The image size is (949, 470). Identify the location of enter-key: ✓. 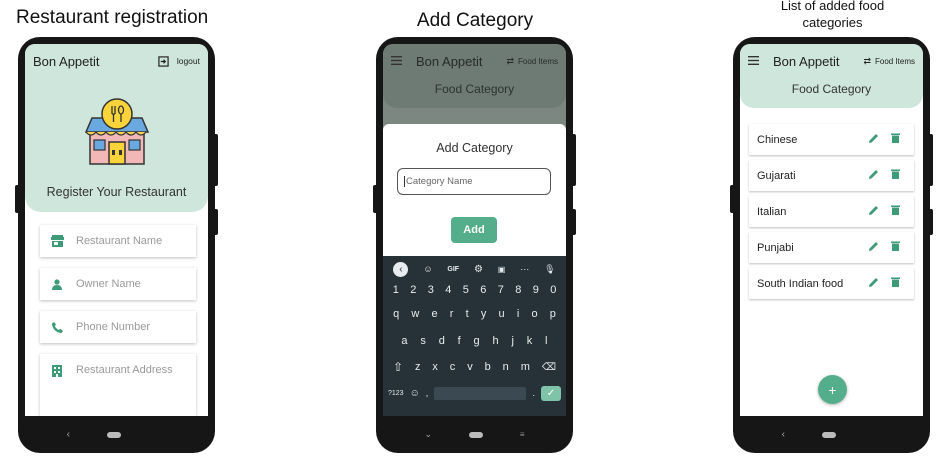
(551, 393).